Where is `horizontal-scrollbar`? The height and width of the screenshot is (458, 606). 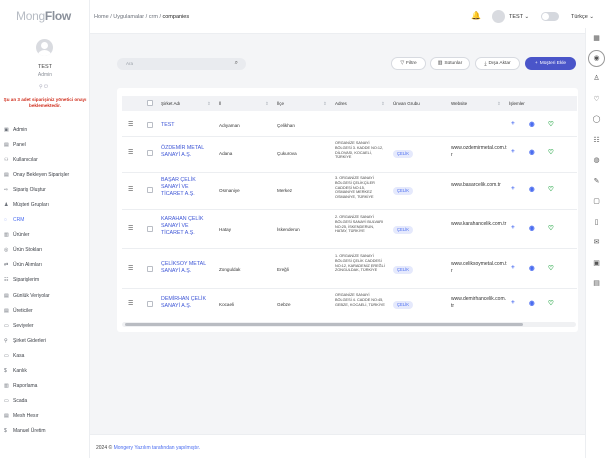 horizontal-scrollbar is located at coordinates (349, 324).